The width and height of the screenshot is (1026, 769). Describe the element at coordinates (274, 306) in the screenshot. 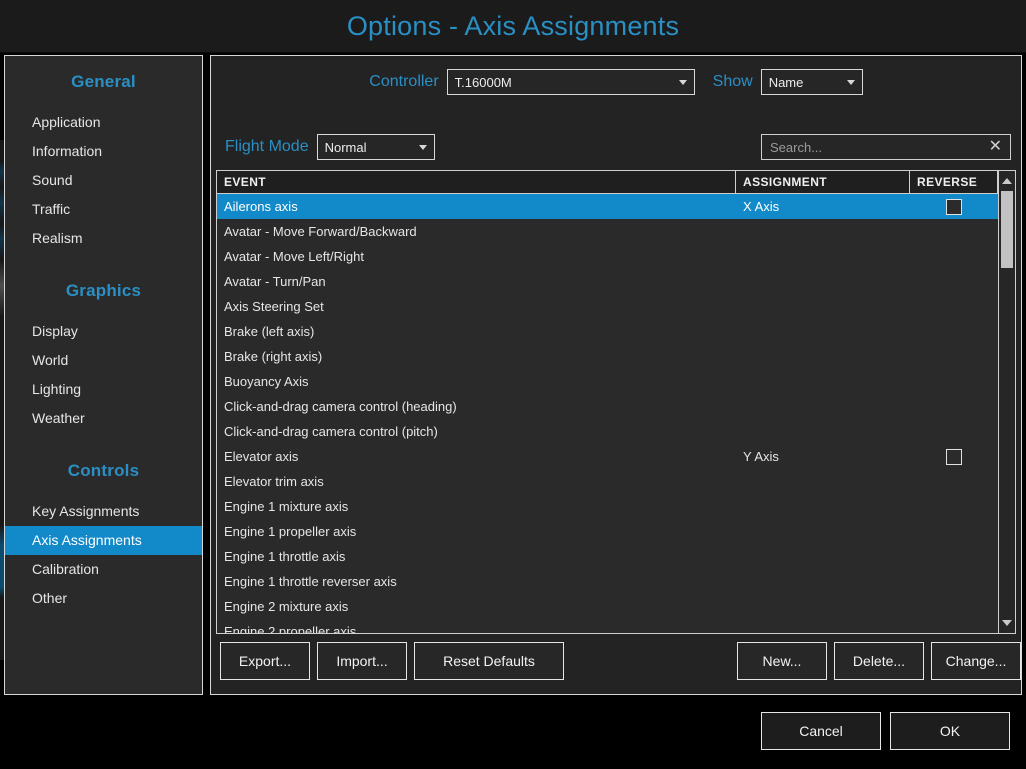

I see `cell-event: Axis Steering Set` at that location.